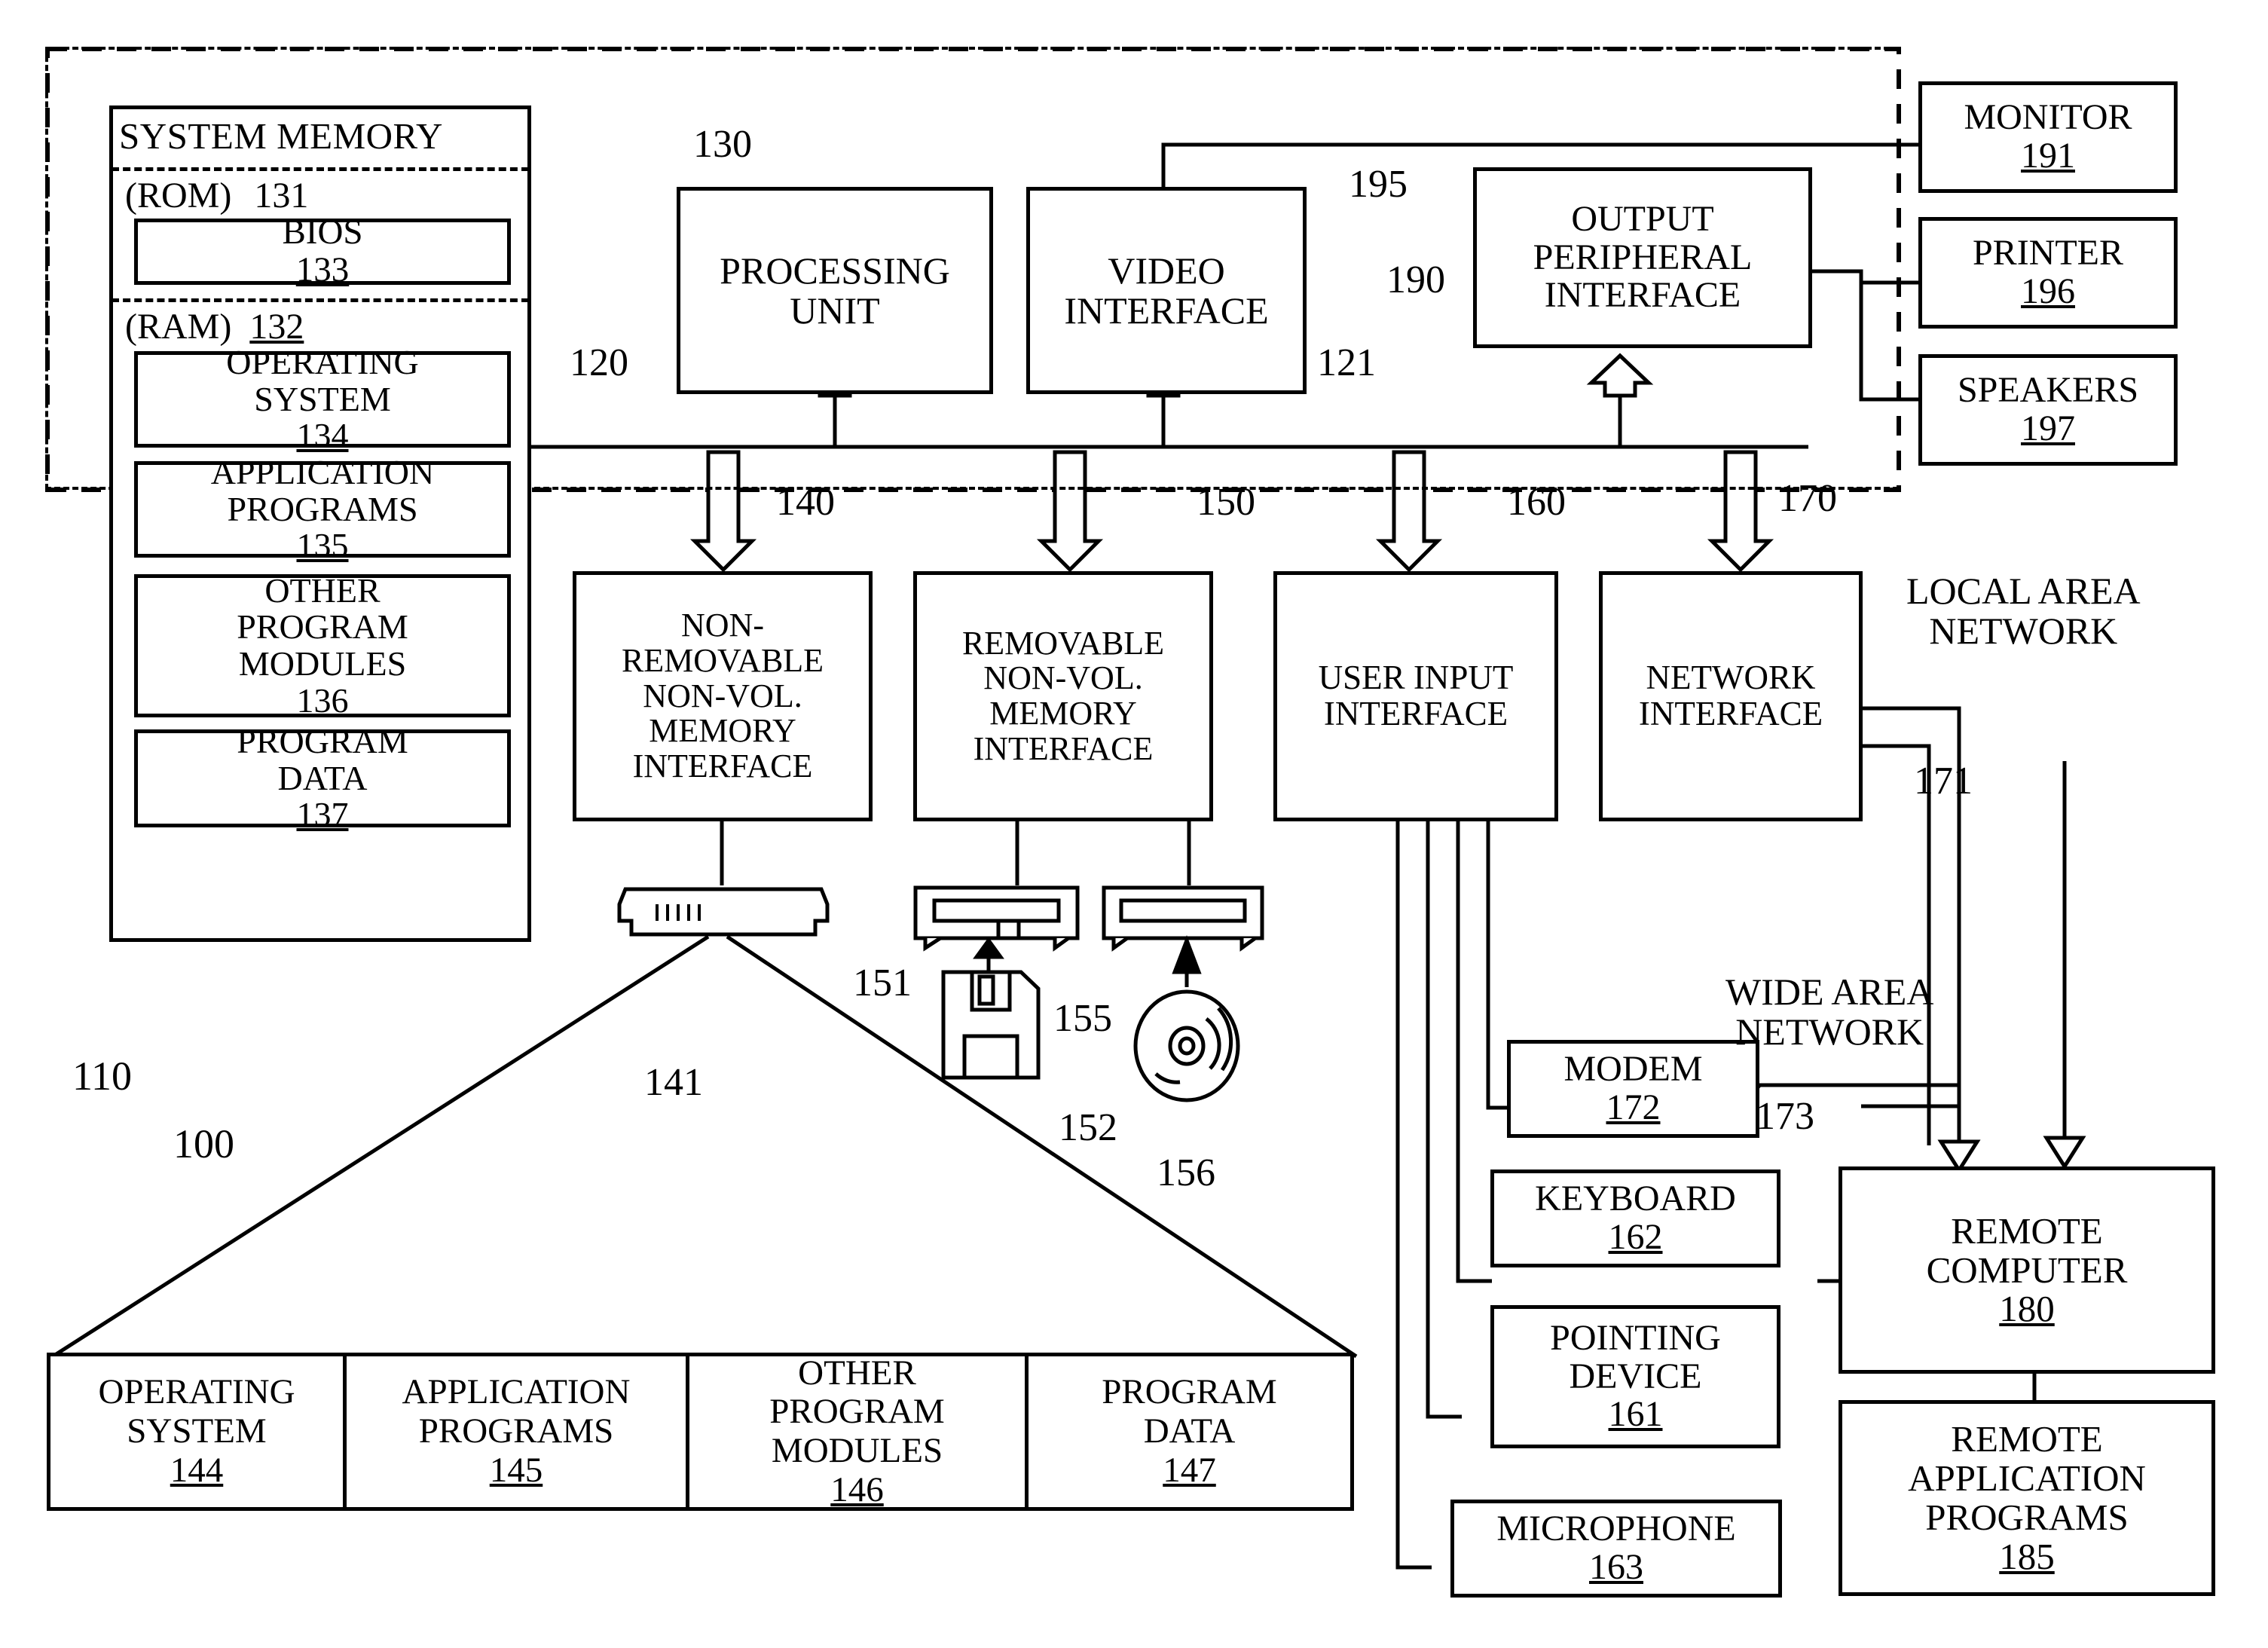  Describe the element at coordinates (1785, 1116) in the screenshot. I see `ref-173: 173` at that location.